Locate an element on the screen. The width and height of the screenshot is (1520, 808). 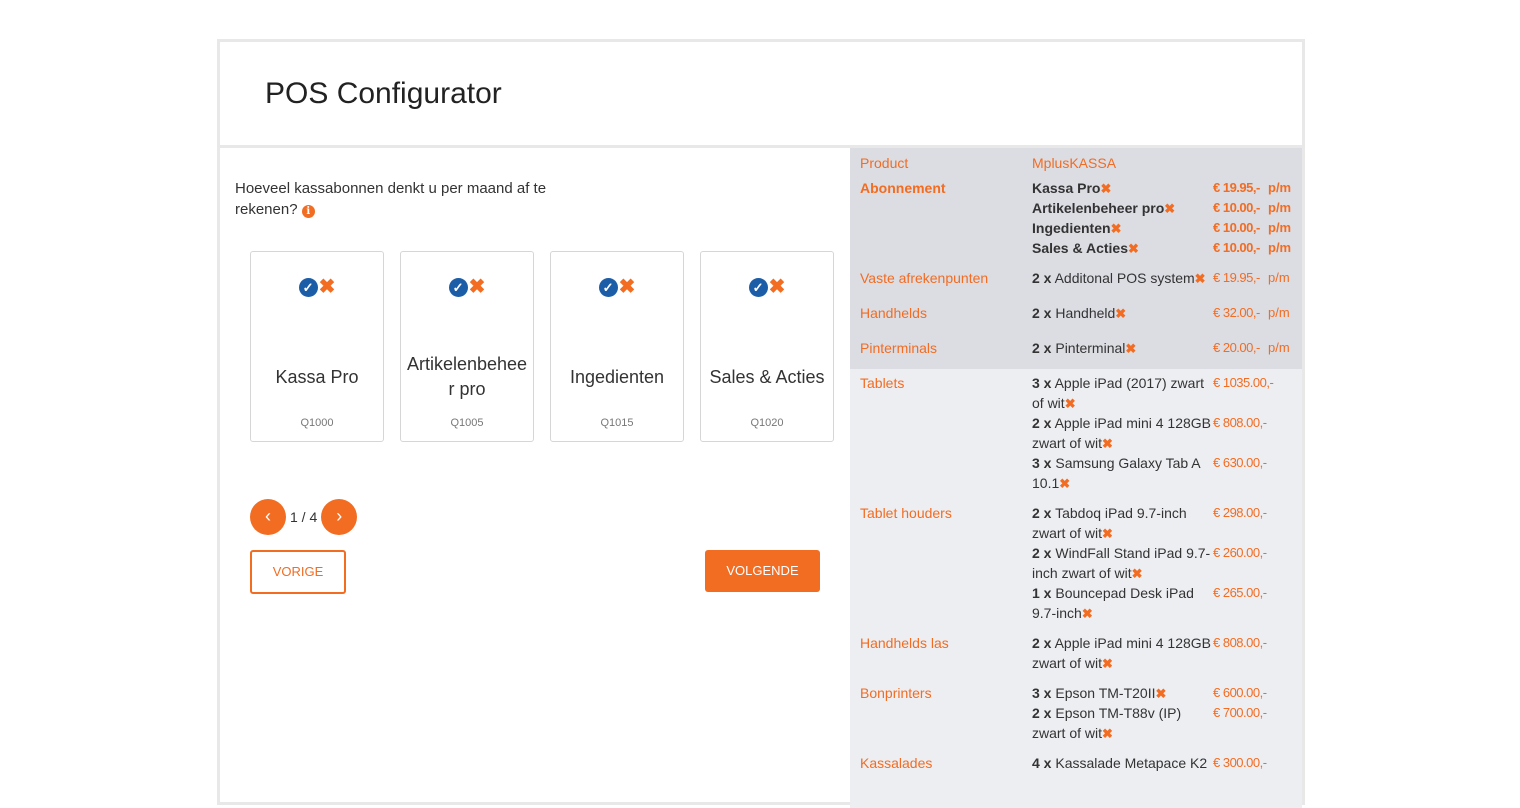
option-card: ✓ ✖ Ingedienten Q1015 is located at coordinates (617, 346).